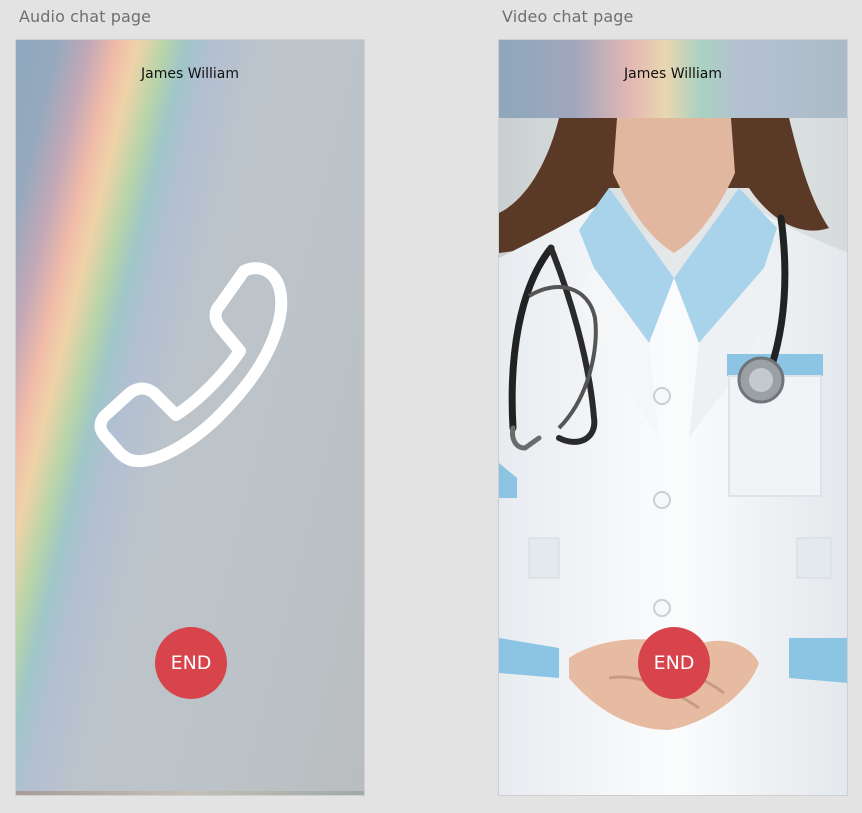 The image size is (862, 813). What do you see at coordinates (85, 16) in the screenshot?
I see `audio-page-label: Audio chat page` at bounding box center [85, 16].